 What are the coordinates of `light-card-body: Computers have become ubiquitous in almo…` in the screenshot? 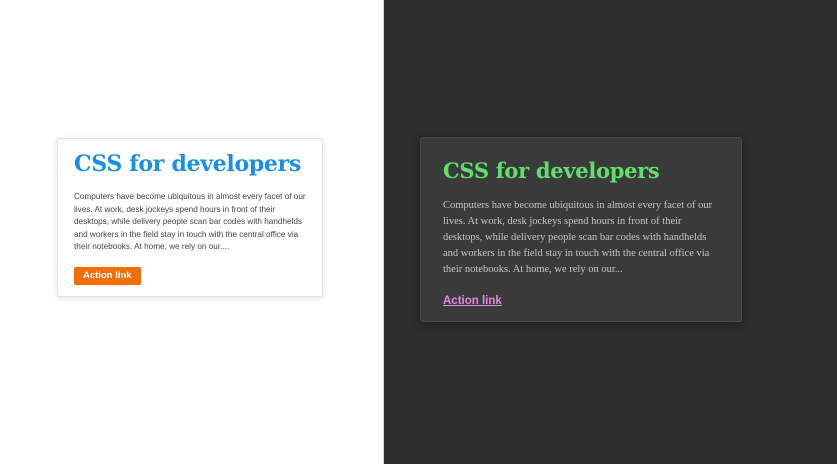 It's located at (190, 221).